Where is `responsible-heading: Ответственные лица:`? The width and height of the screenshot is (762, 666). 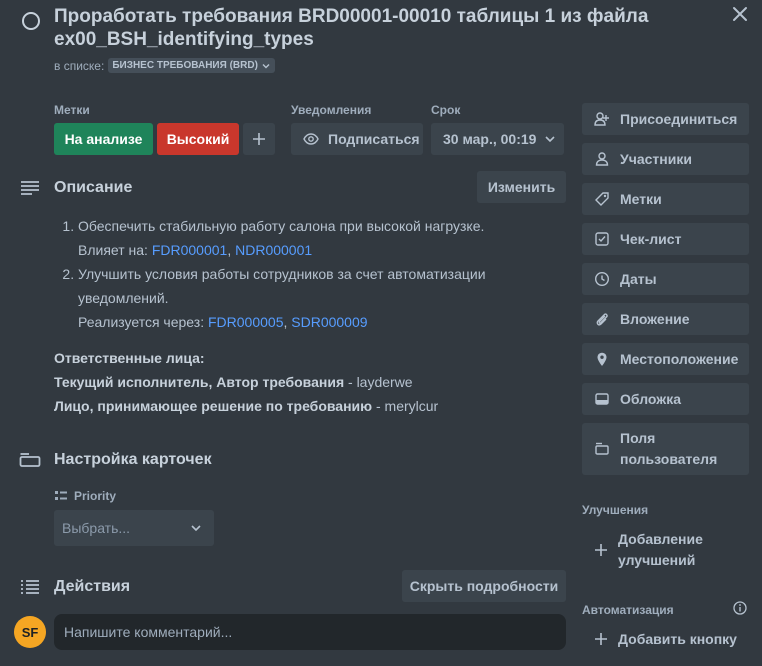 responsible-heading: Ответственные лица: is located at coordinates (129, 358).